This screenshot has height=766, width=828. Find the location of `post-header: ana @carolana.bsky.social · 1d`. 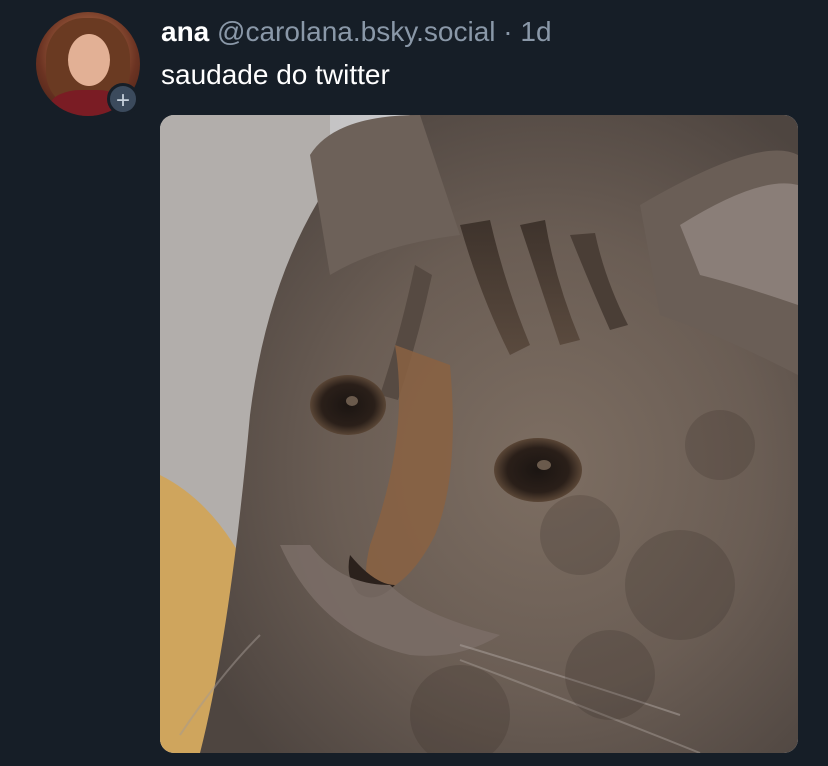

post-header: ana @carolana.bsky.social · 1d is located at coordinates (356, 32).